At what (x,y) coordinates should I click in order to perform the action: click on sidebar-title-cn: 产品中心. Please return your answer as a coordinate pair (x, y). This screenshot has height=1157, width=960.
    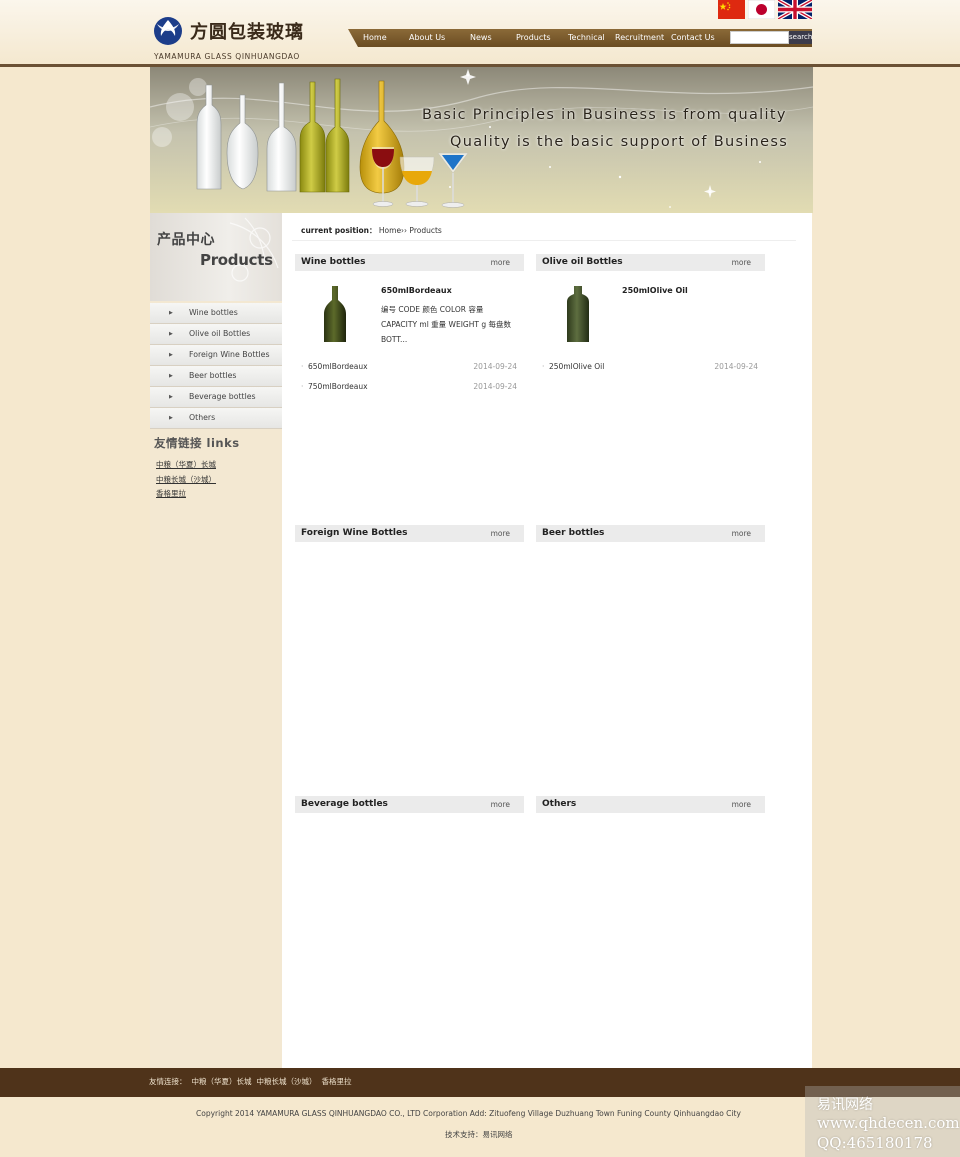
    Looking at the image, I should click on (186, 240).